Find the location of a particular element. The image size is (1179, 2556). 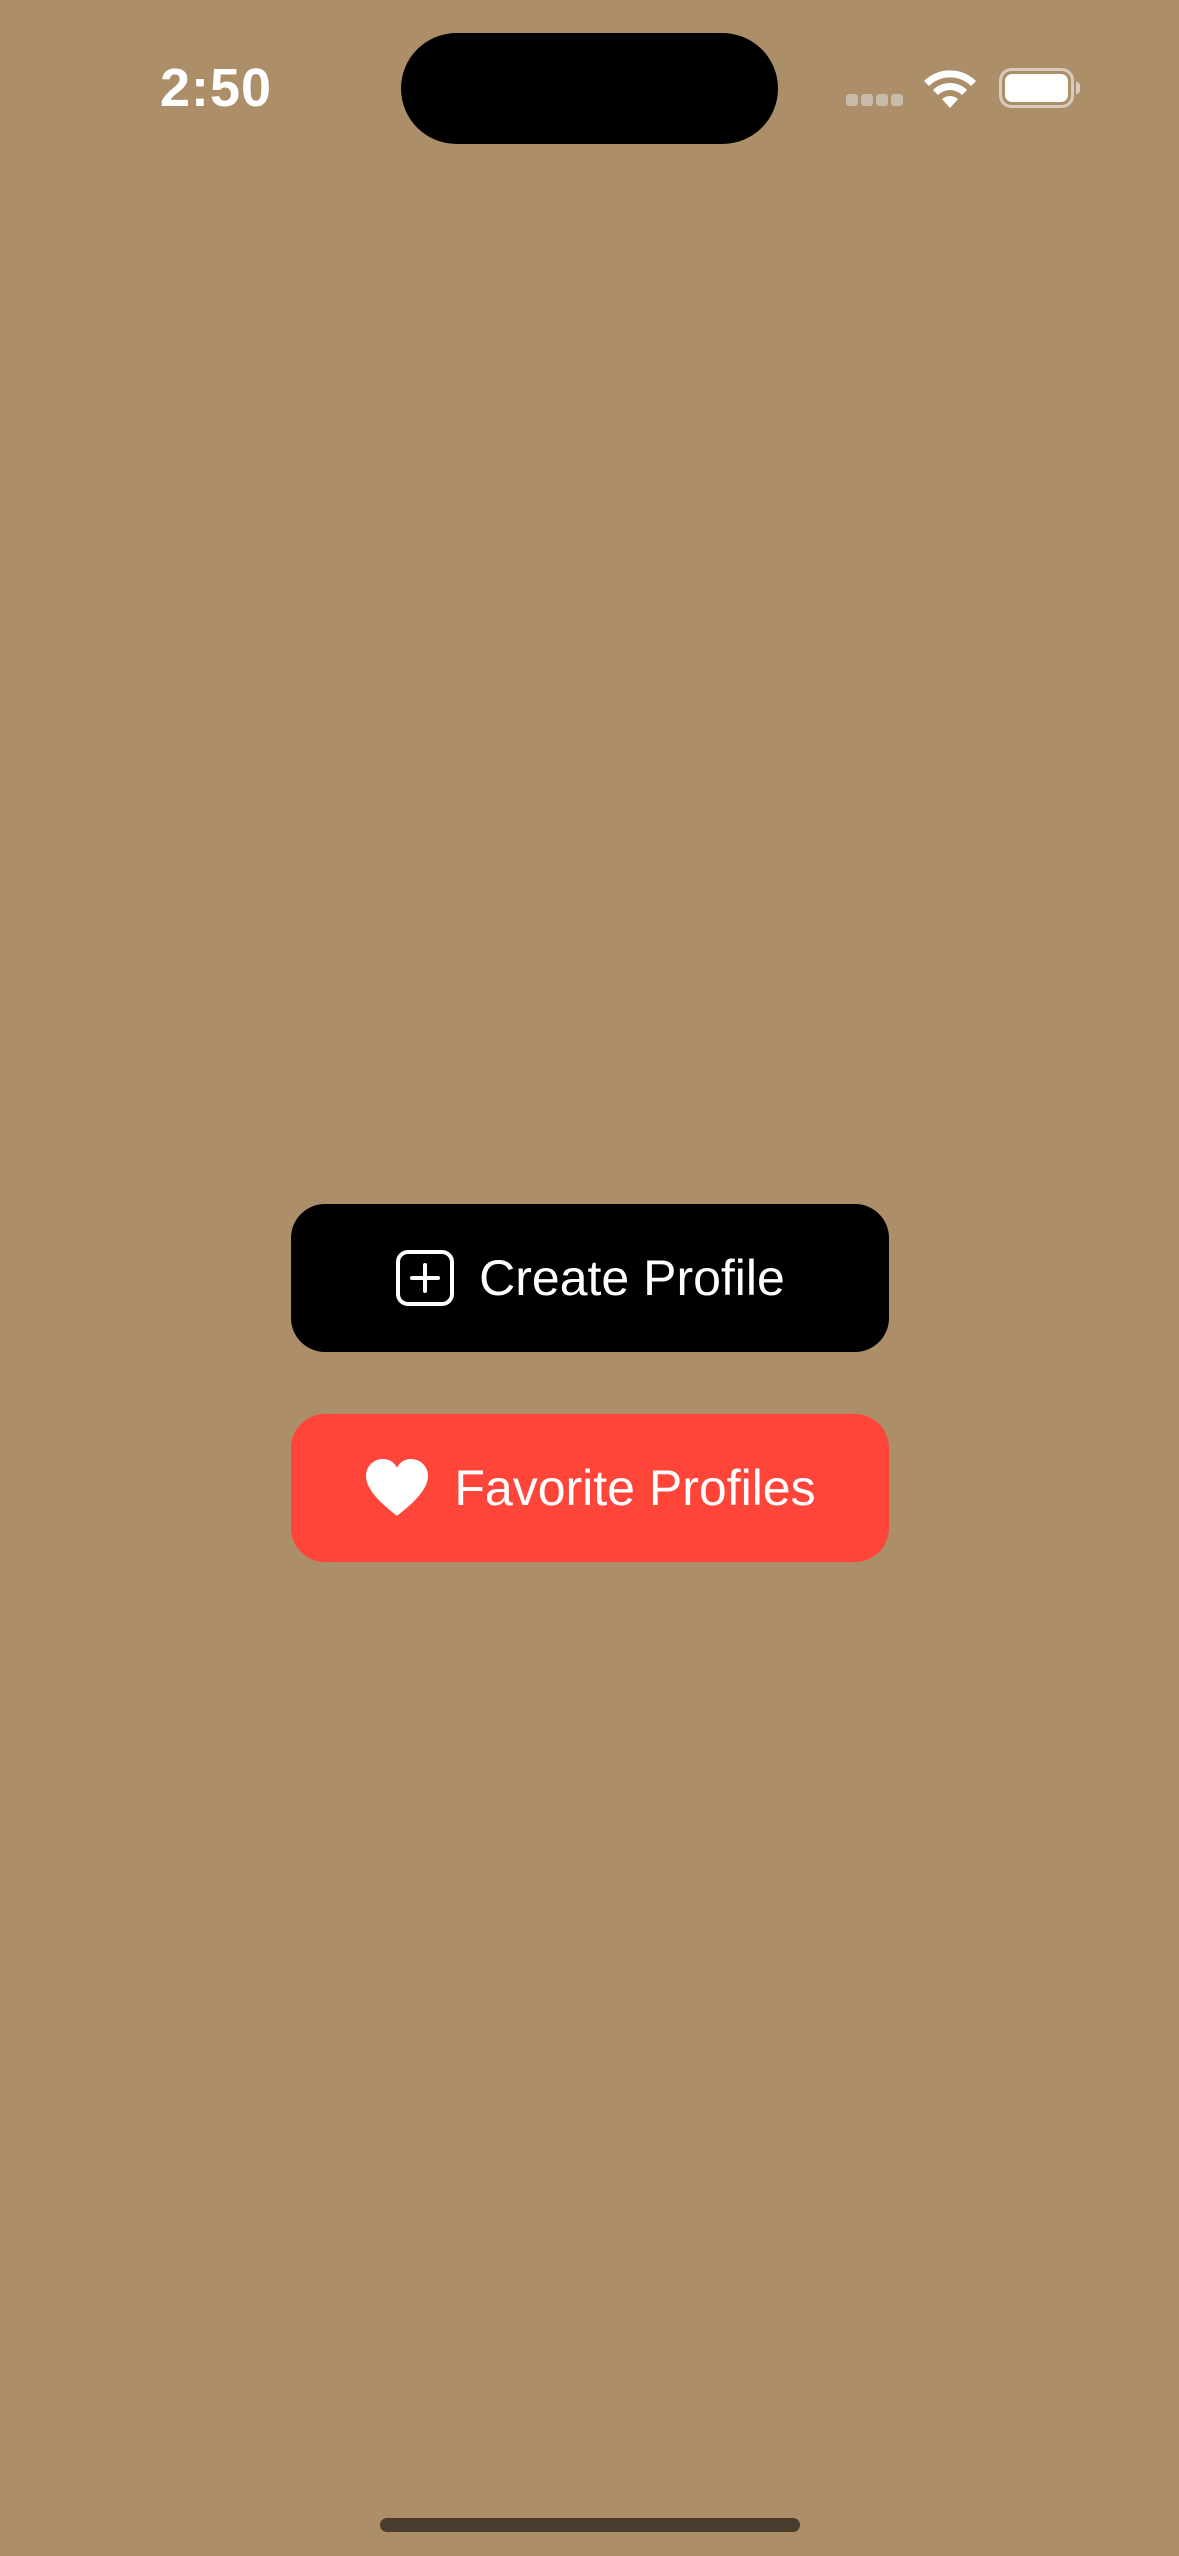

home-indicator is located at coordinates (590, 2525).